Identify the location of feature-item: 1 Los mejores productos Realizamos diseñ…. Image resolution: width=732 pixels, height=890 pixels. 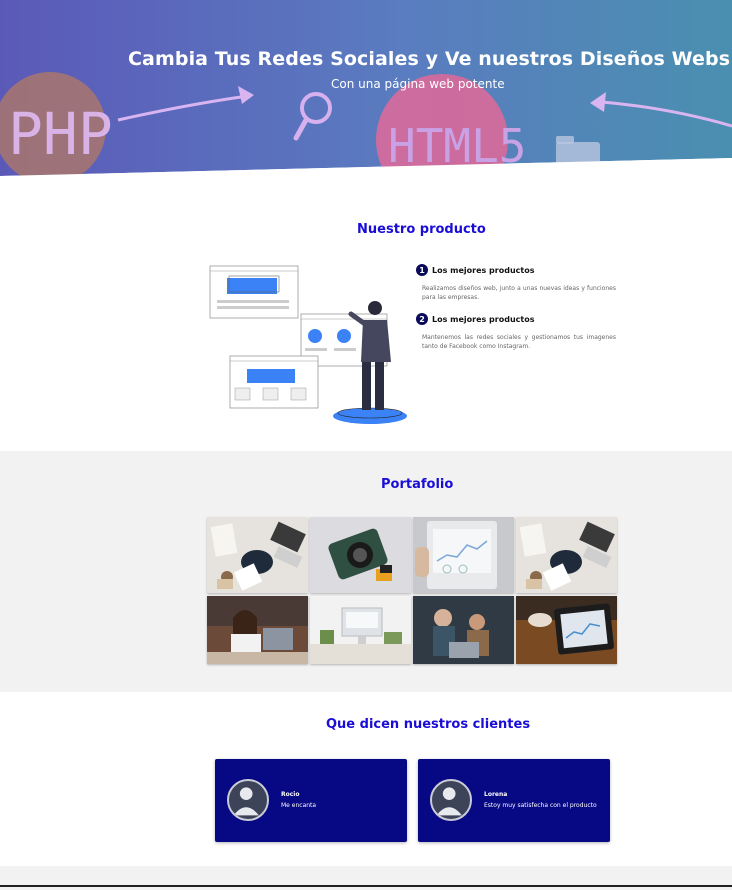
(516, 283).